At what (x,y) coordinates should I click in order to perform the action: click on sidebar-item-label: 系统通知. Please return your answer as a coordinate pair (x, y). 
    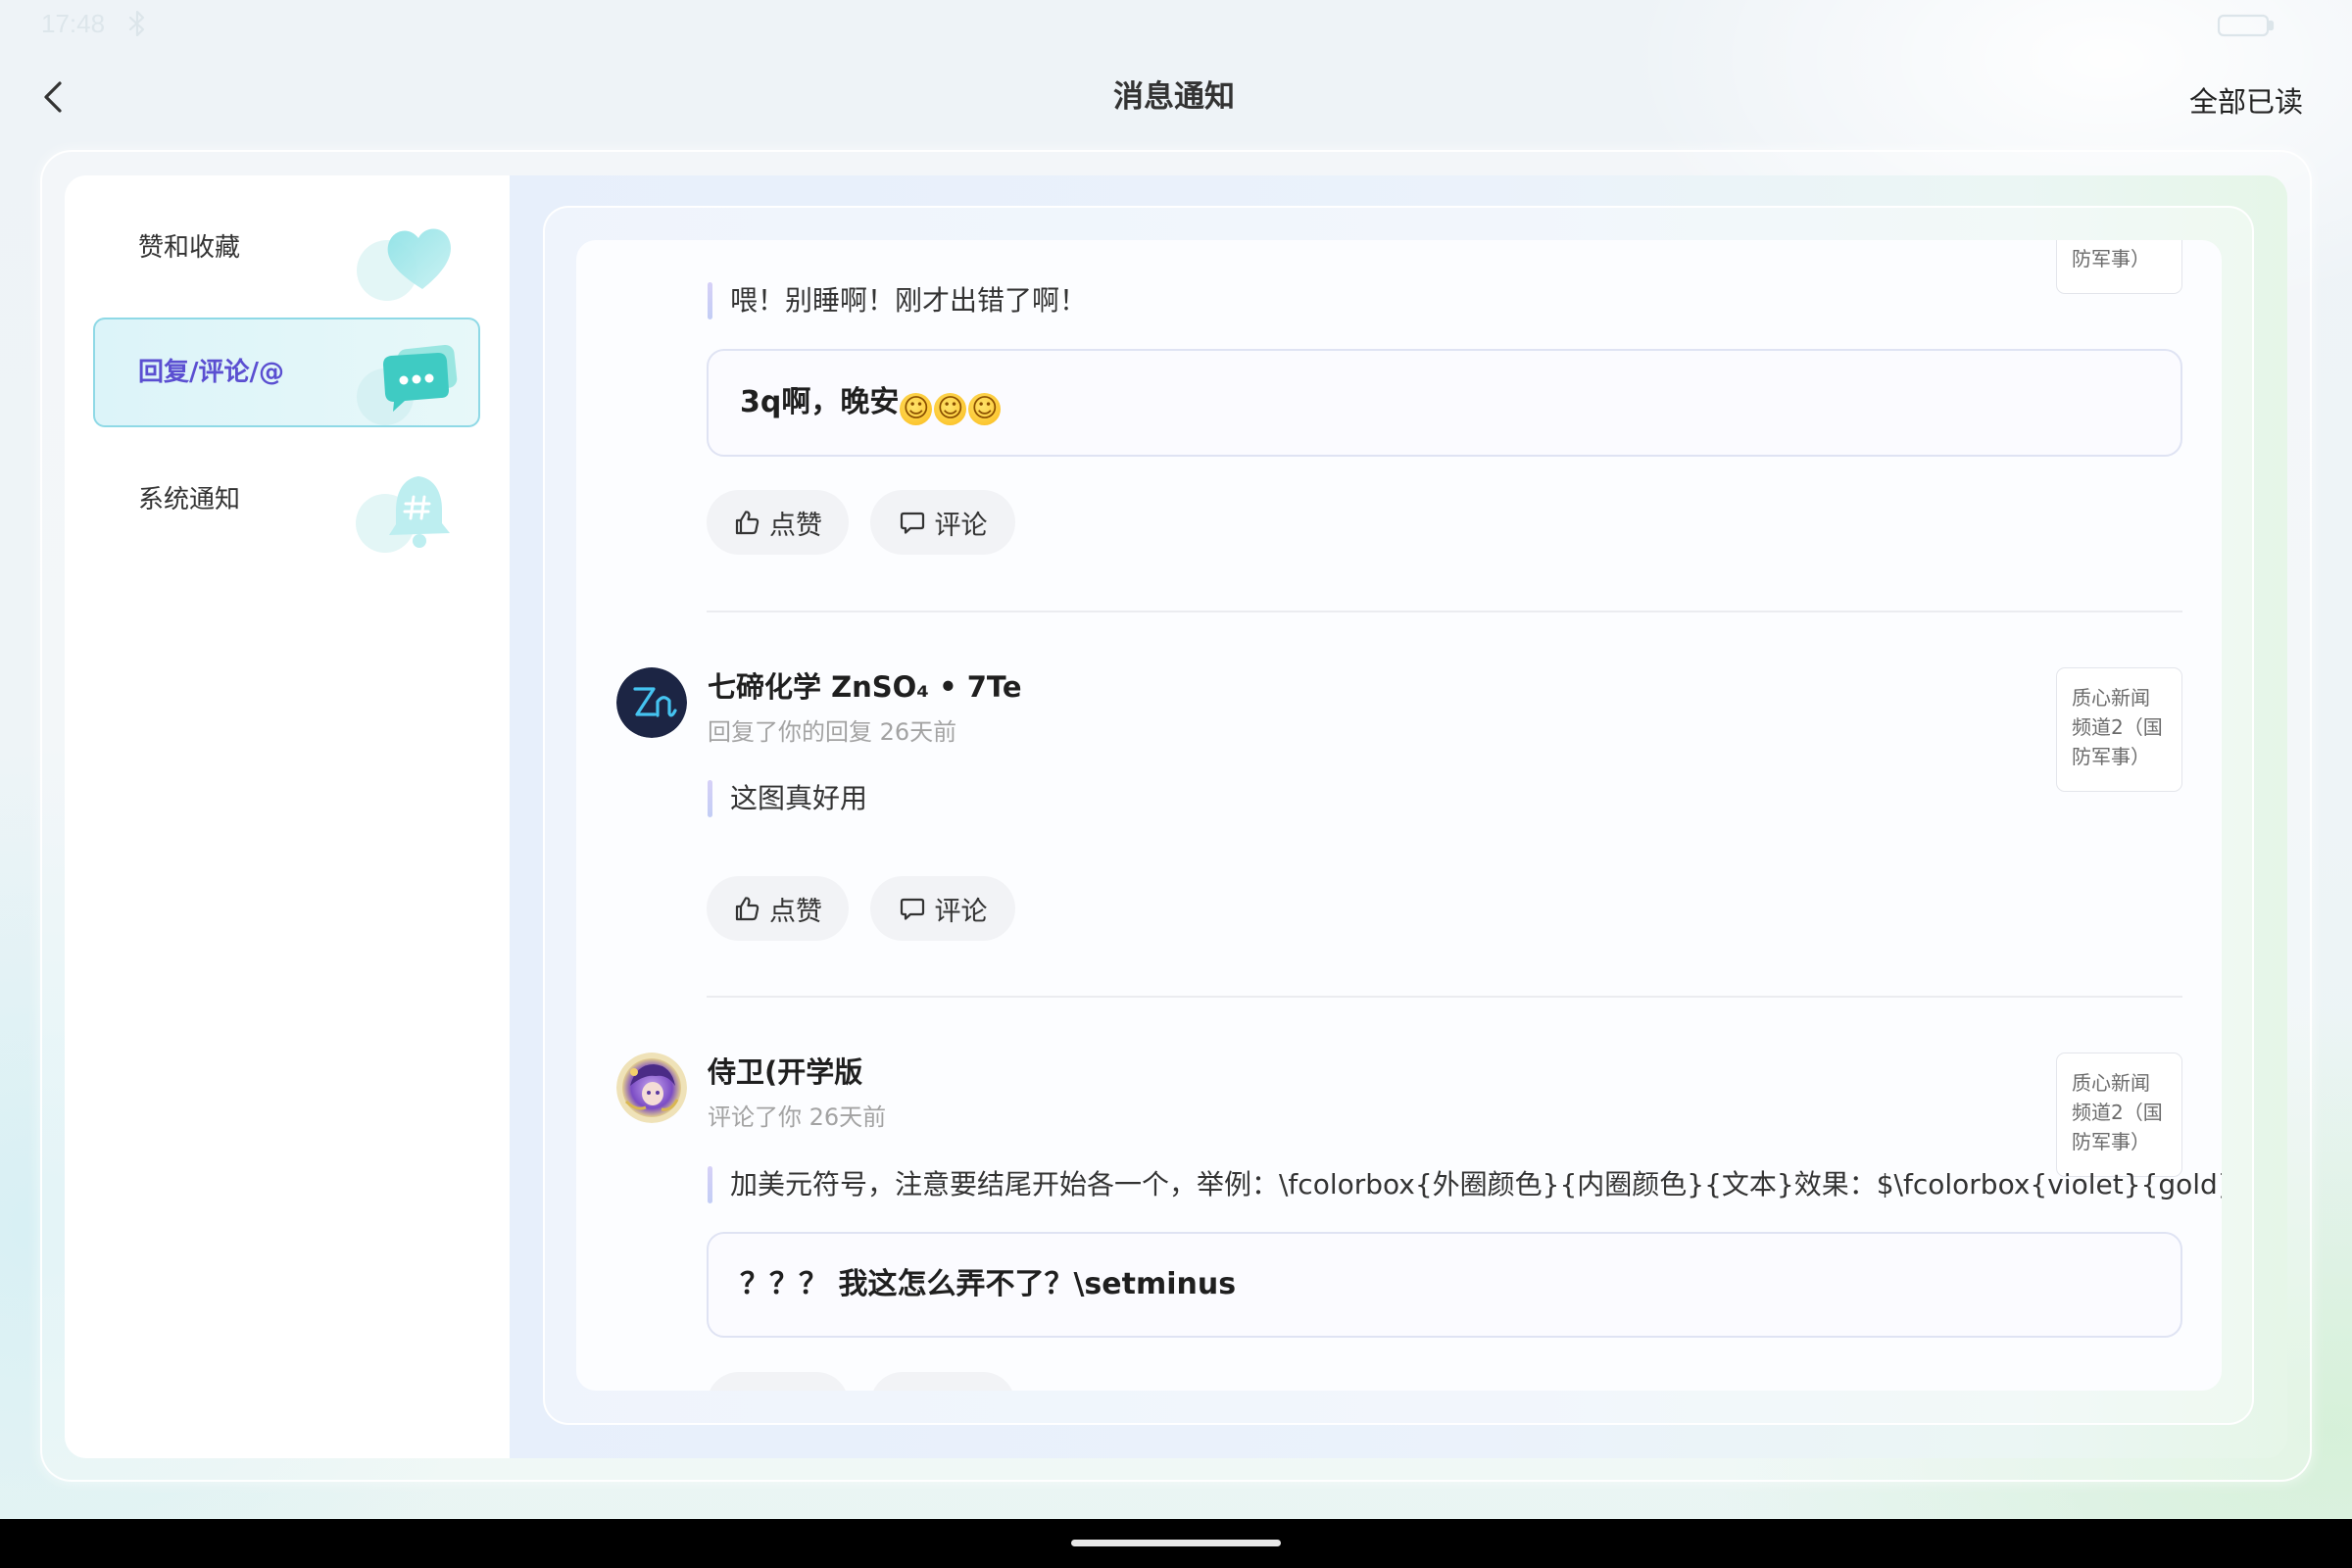
    Looking at the image, I should click on (189, 499).